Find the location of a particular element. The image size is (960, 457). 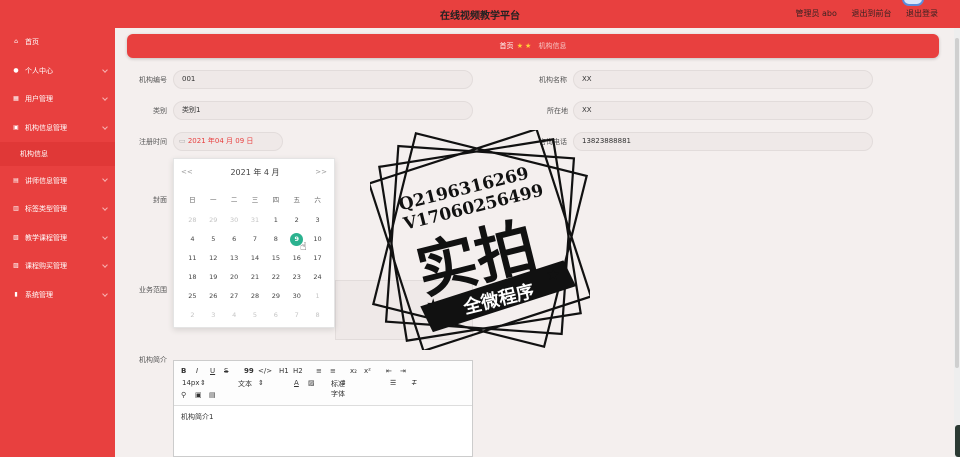

page-scrollbar is located at coordinates (957, 242).